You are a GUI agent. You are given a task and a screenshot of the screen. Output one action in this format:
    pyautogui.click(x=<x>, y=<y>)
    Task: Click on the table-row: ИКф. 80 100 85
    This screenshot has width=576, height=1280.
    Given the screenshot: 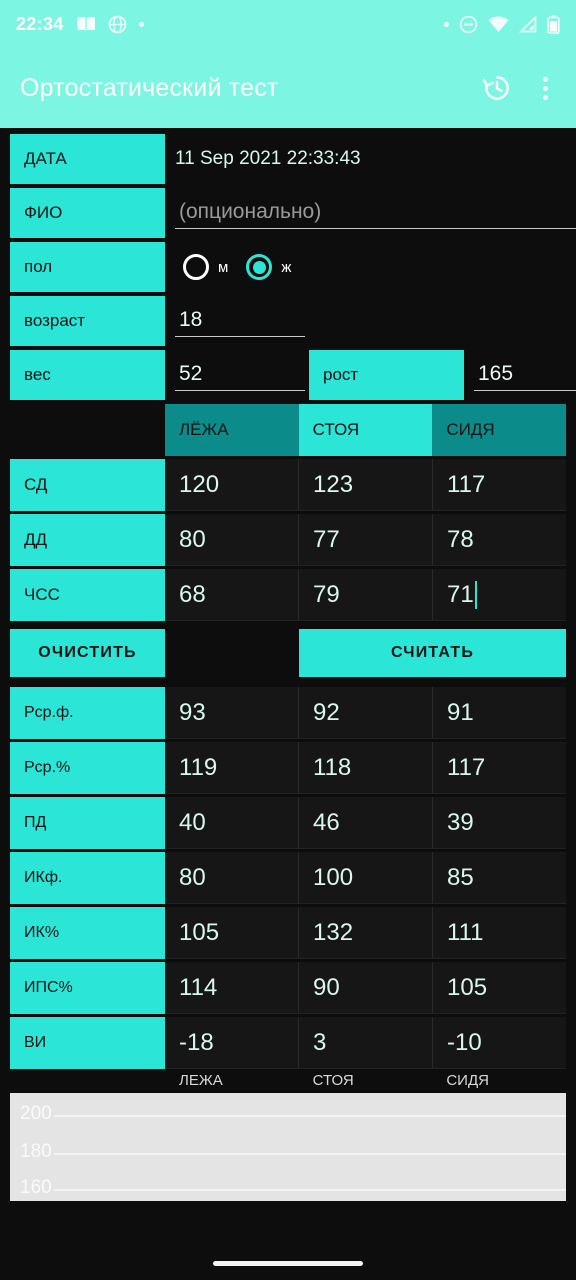 What is the action you would take?
    pyautogui.click(x=288, y=878)
    